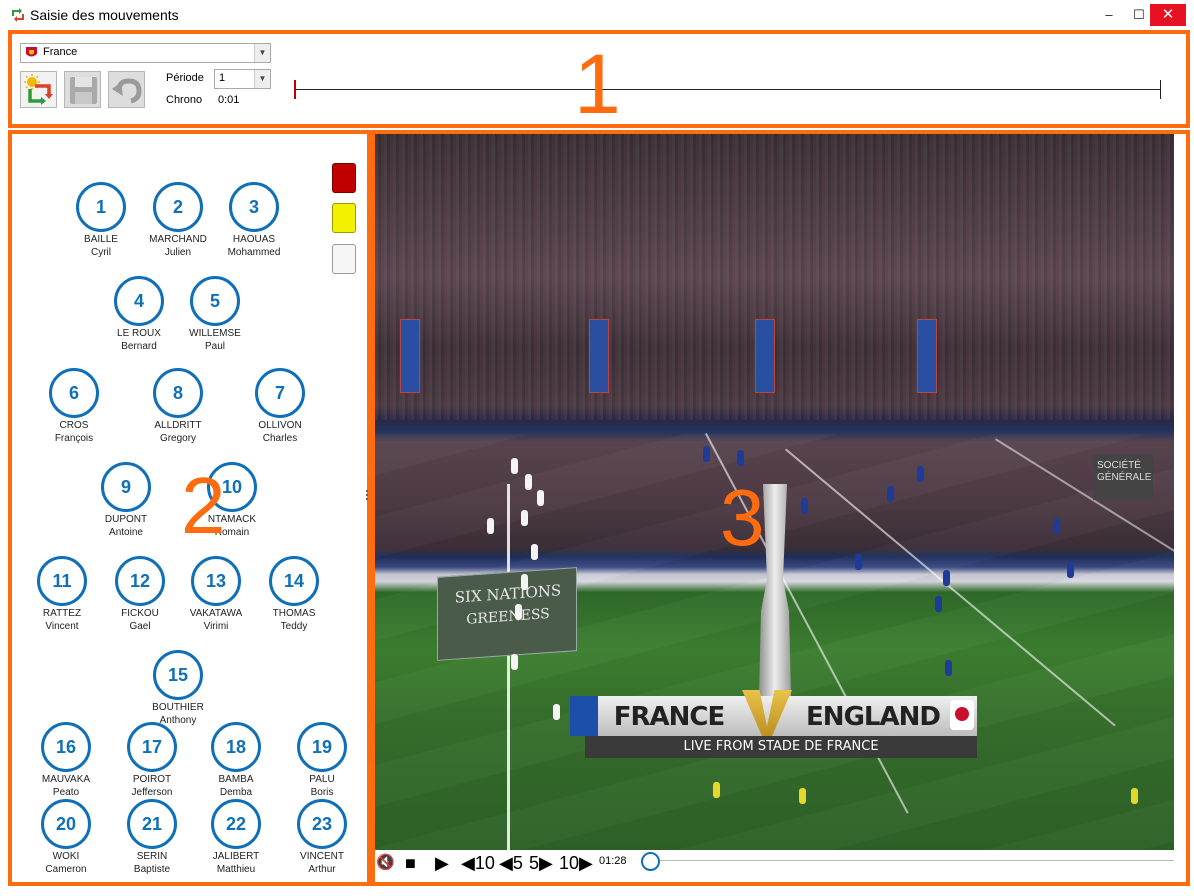 The image size is (1194, 896). What do you see at coordinates (66, 824) in the screenshot?
I see `player-number-badge: 20` at bounding box center [66, 824].